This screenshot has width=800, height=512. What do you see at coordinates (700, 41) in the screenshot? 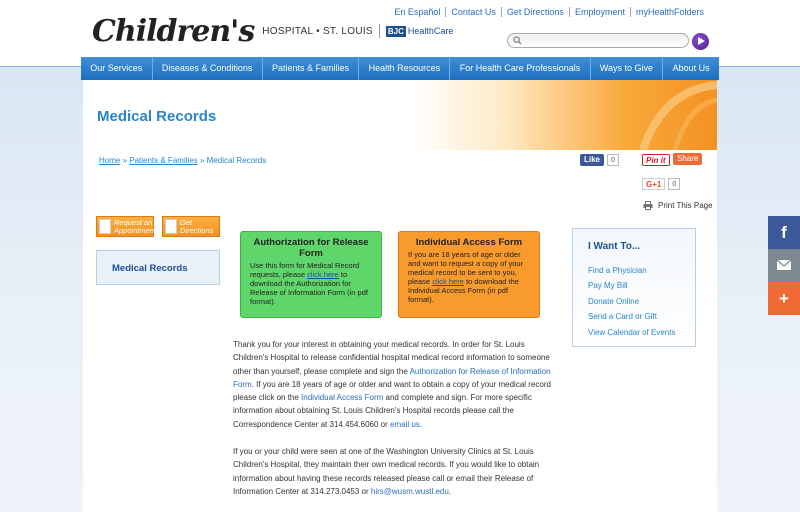
I see `search-submit-button` at bounding box center [700, 41].